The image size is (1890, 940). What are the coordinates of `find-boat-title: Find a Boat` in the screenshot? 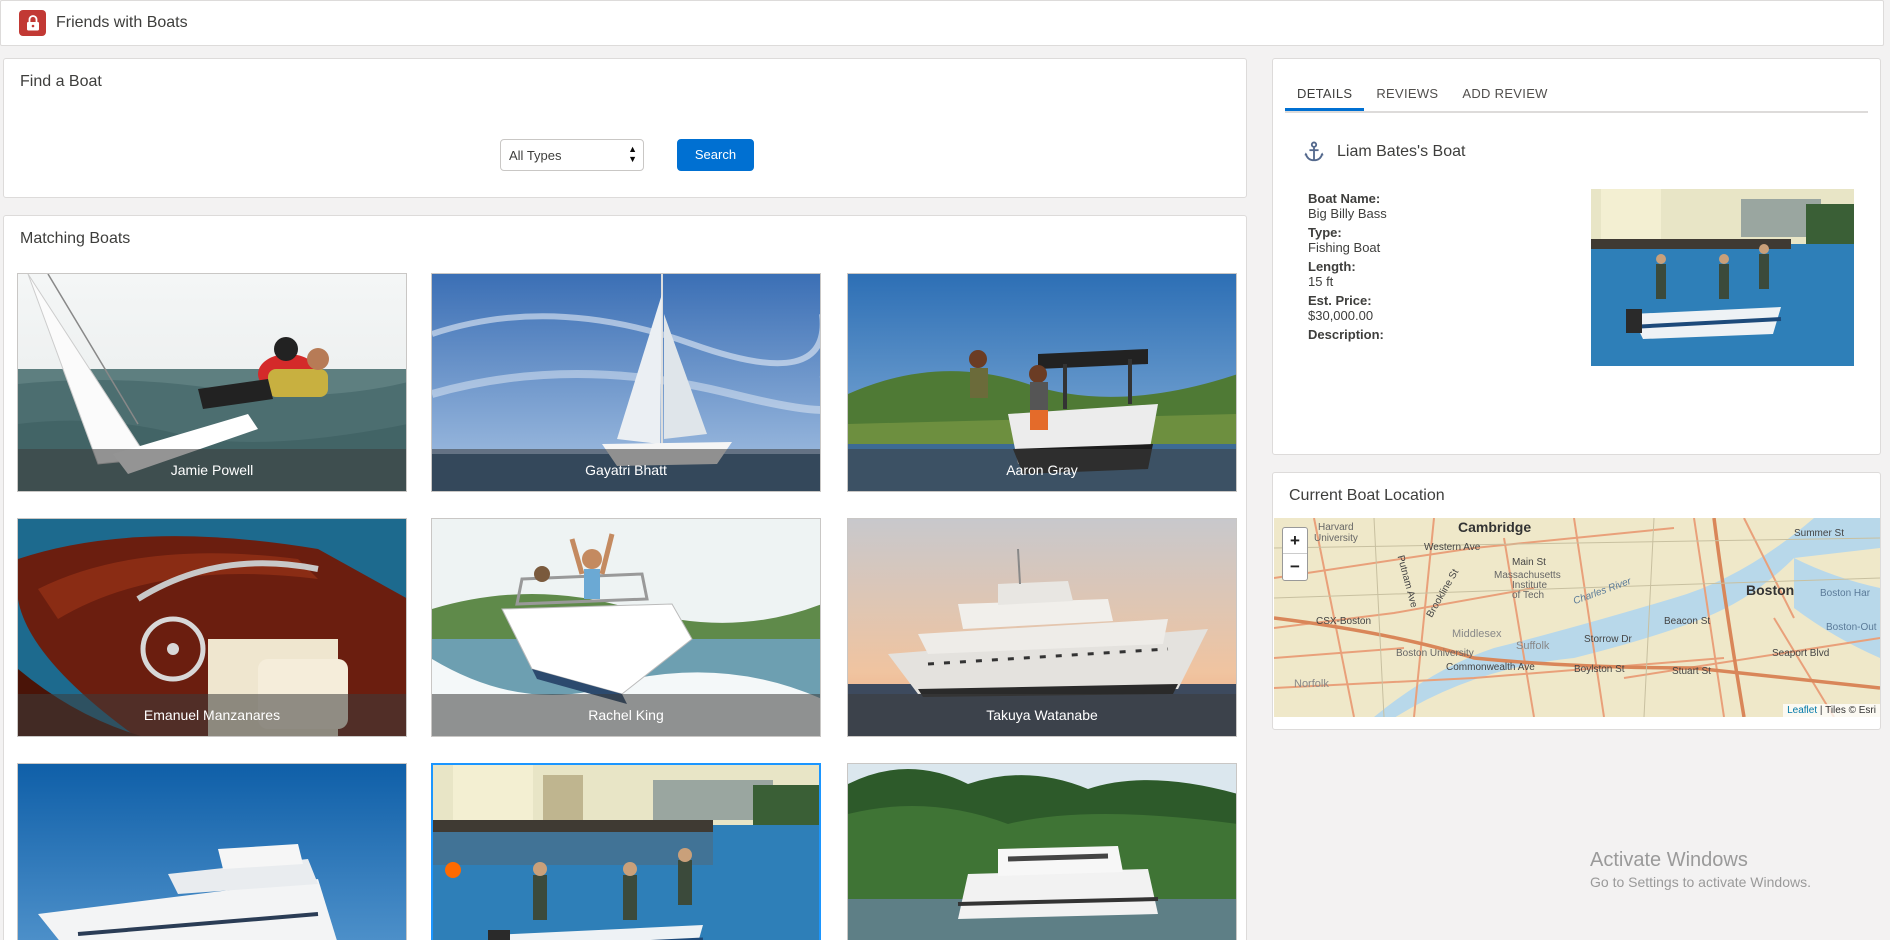 It's located at (61, 81).